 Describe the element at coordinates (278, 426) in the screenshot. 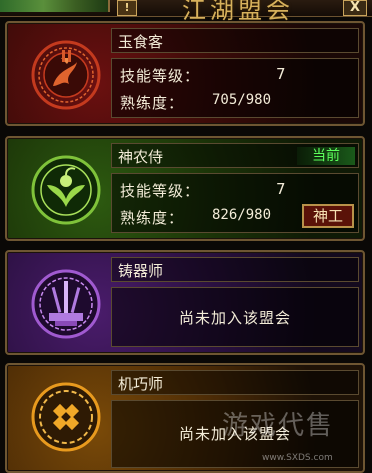

I see `watermark-text: 游戏代售` at that location.